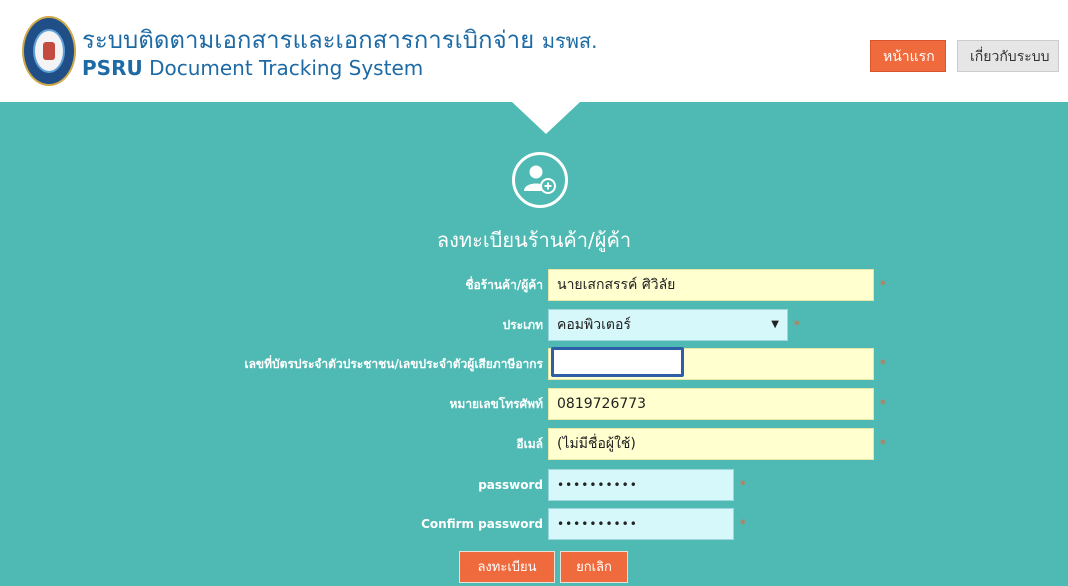 The width and height of the screenshot is (1068, 586). I want to click on shop-name-input: นายเสกสรรค์ ศิวิลัย, so click(711, 285).